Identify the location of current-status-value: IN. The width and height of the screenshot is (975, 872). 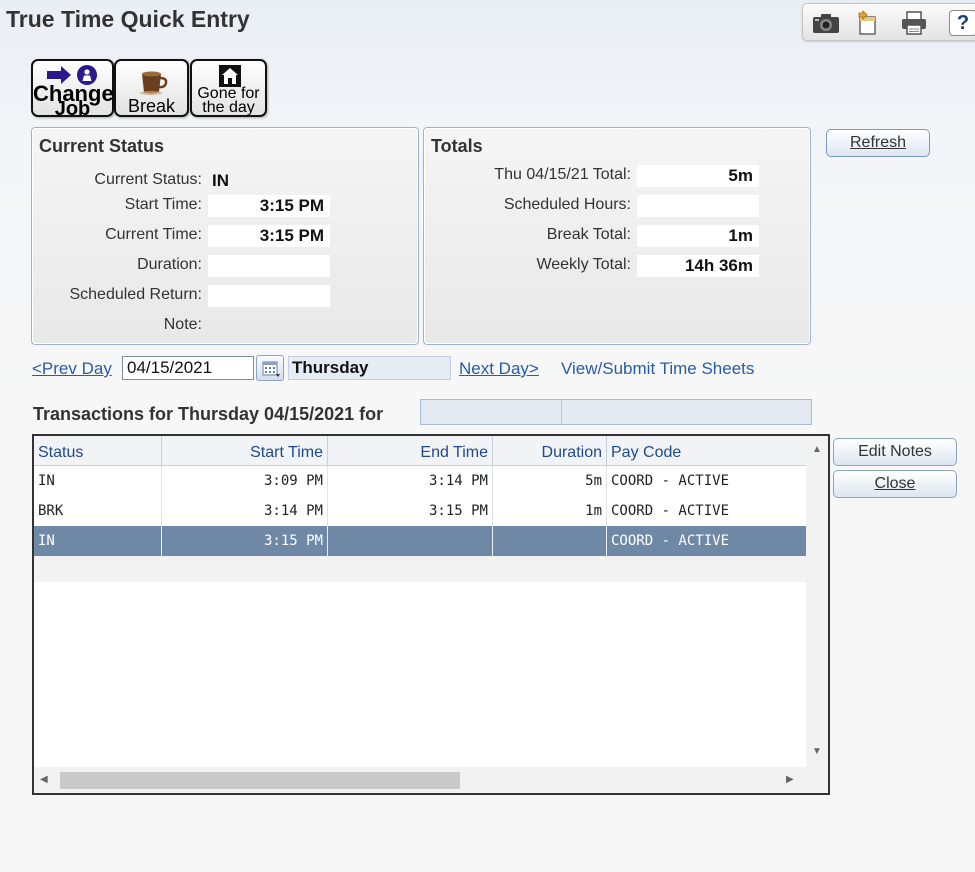
(220, 180).